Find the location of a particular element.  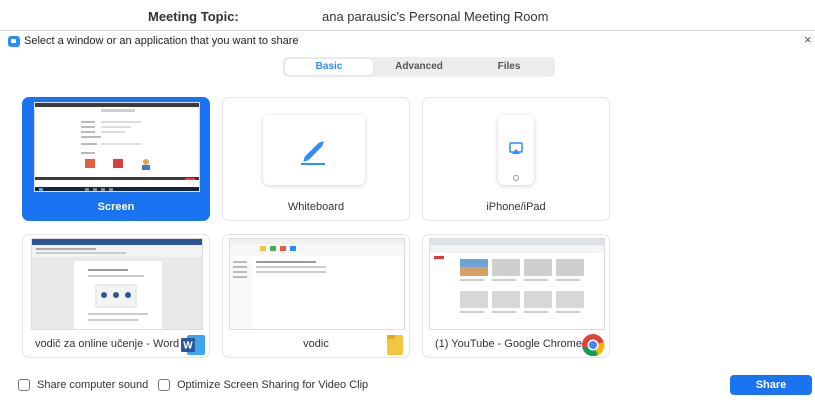

folder-thumbnail is located at coordinates (317, 284).